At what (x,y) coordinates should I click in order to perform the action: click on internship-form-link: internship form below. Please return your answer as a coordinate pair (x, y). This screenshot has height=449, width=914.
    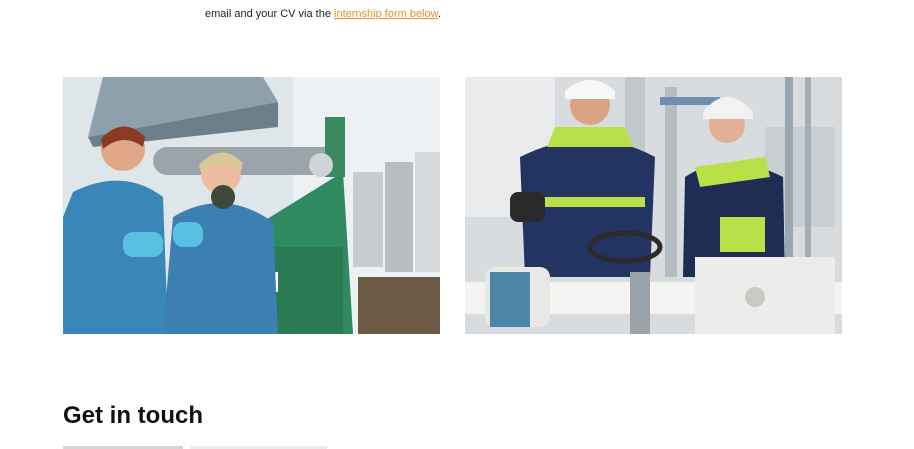
    Looking at the image, I should click on (386, 14).